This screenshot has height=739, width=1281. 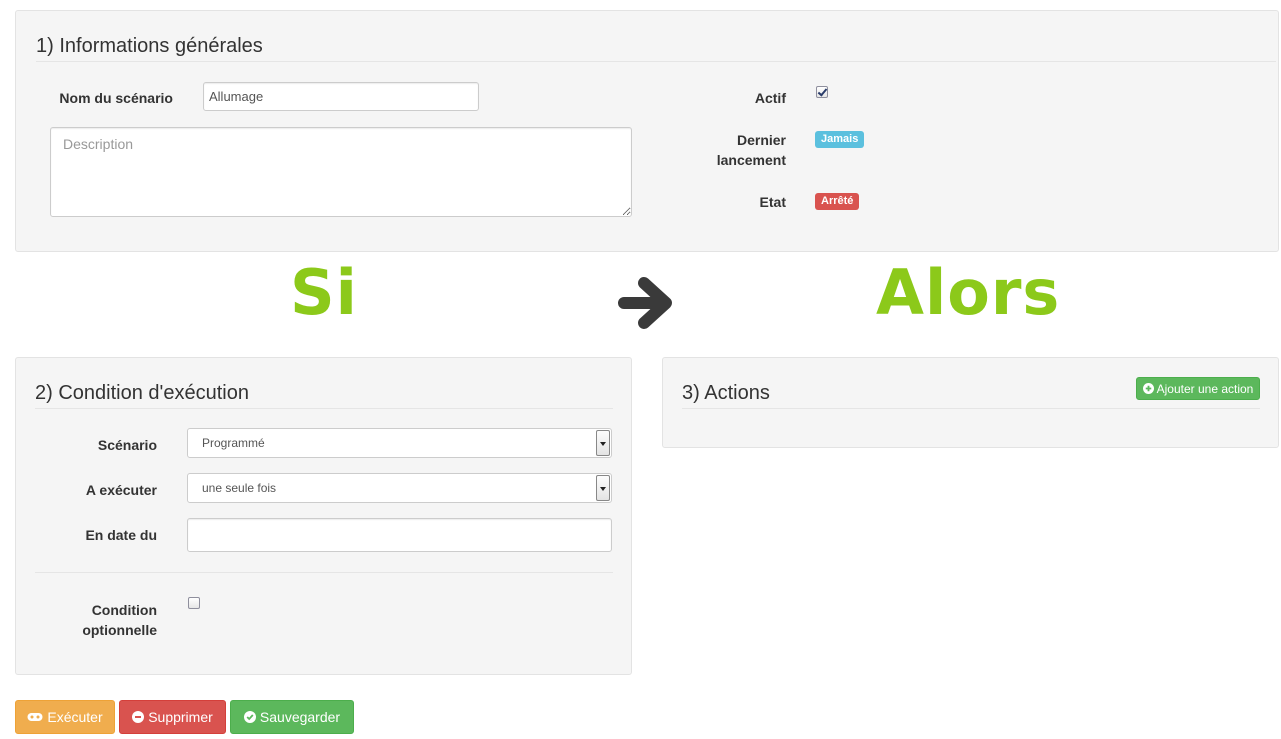 I want to click on arrow-right-icon, so click(x=645, y=303).